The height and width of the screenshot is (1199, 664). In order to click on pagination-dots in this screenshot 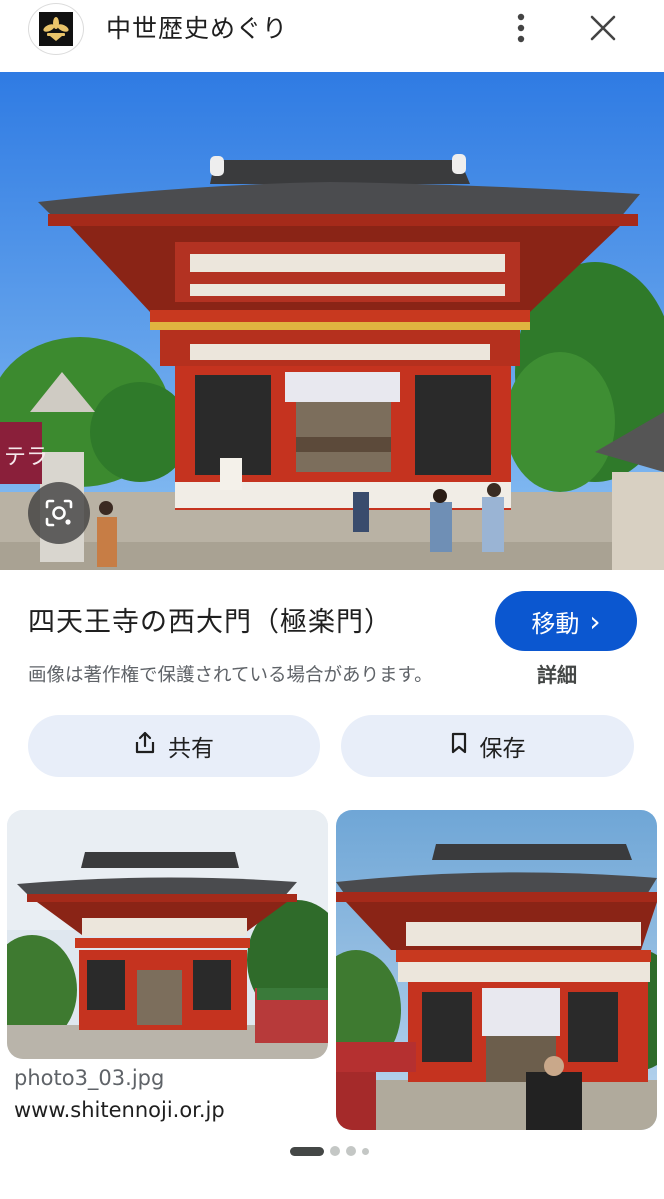, I will do `click(329, 1151)`.